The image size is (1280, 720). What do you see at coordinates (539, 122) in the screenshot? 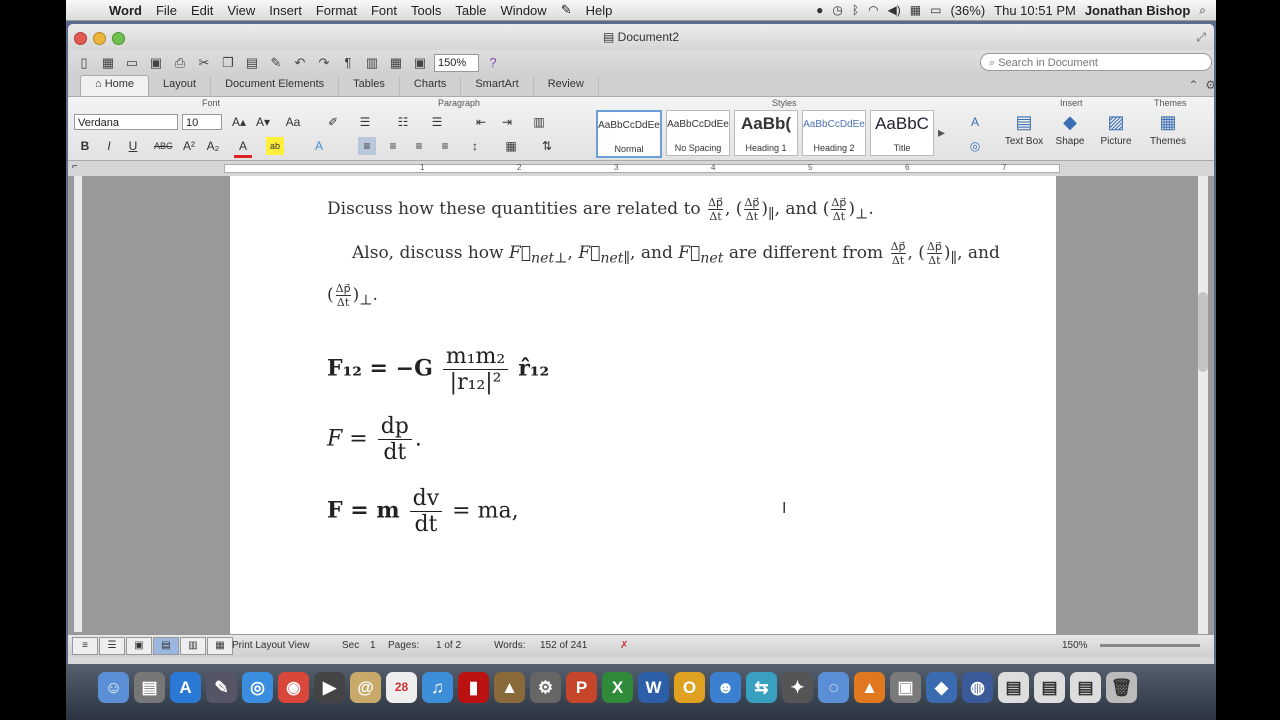
I see `columns-icon: ▥` at bounding box center [539, 122].